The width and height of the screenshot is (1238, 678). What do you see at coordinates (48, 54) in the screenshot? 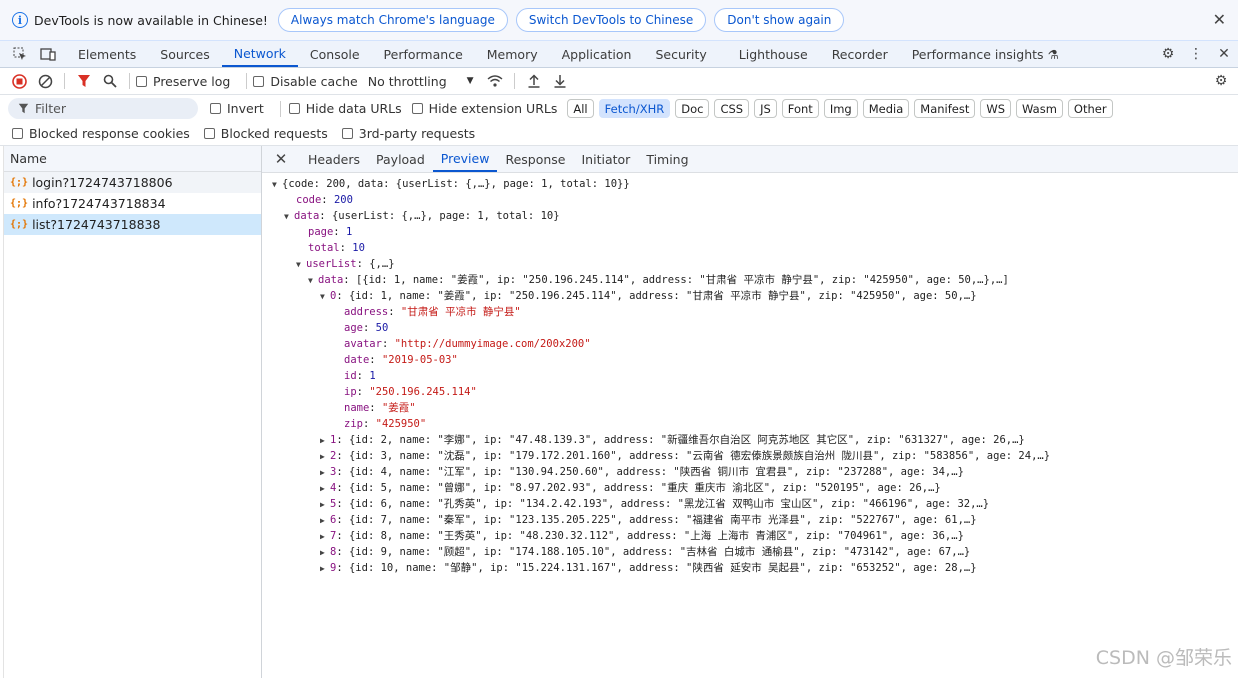
I see `device-toolbar-icon` at bounding box center [48, 54].